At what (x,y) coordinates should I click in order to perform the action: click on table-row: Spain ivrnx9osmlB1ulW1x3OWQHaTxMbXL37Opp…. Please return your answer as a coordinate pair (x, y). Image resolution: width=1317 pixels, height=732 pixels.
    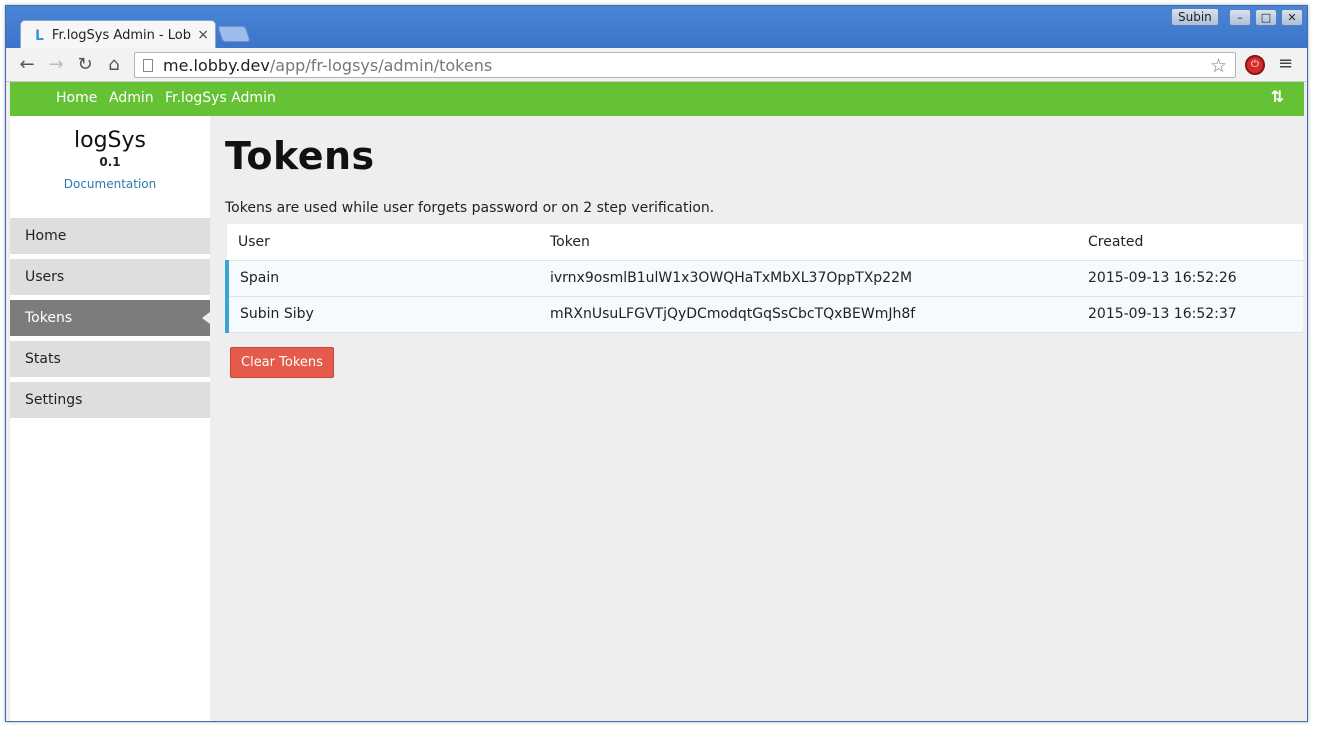
    Looking at the image, I should click on (764, 278).